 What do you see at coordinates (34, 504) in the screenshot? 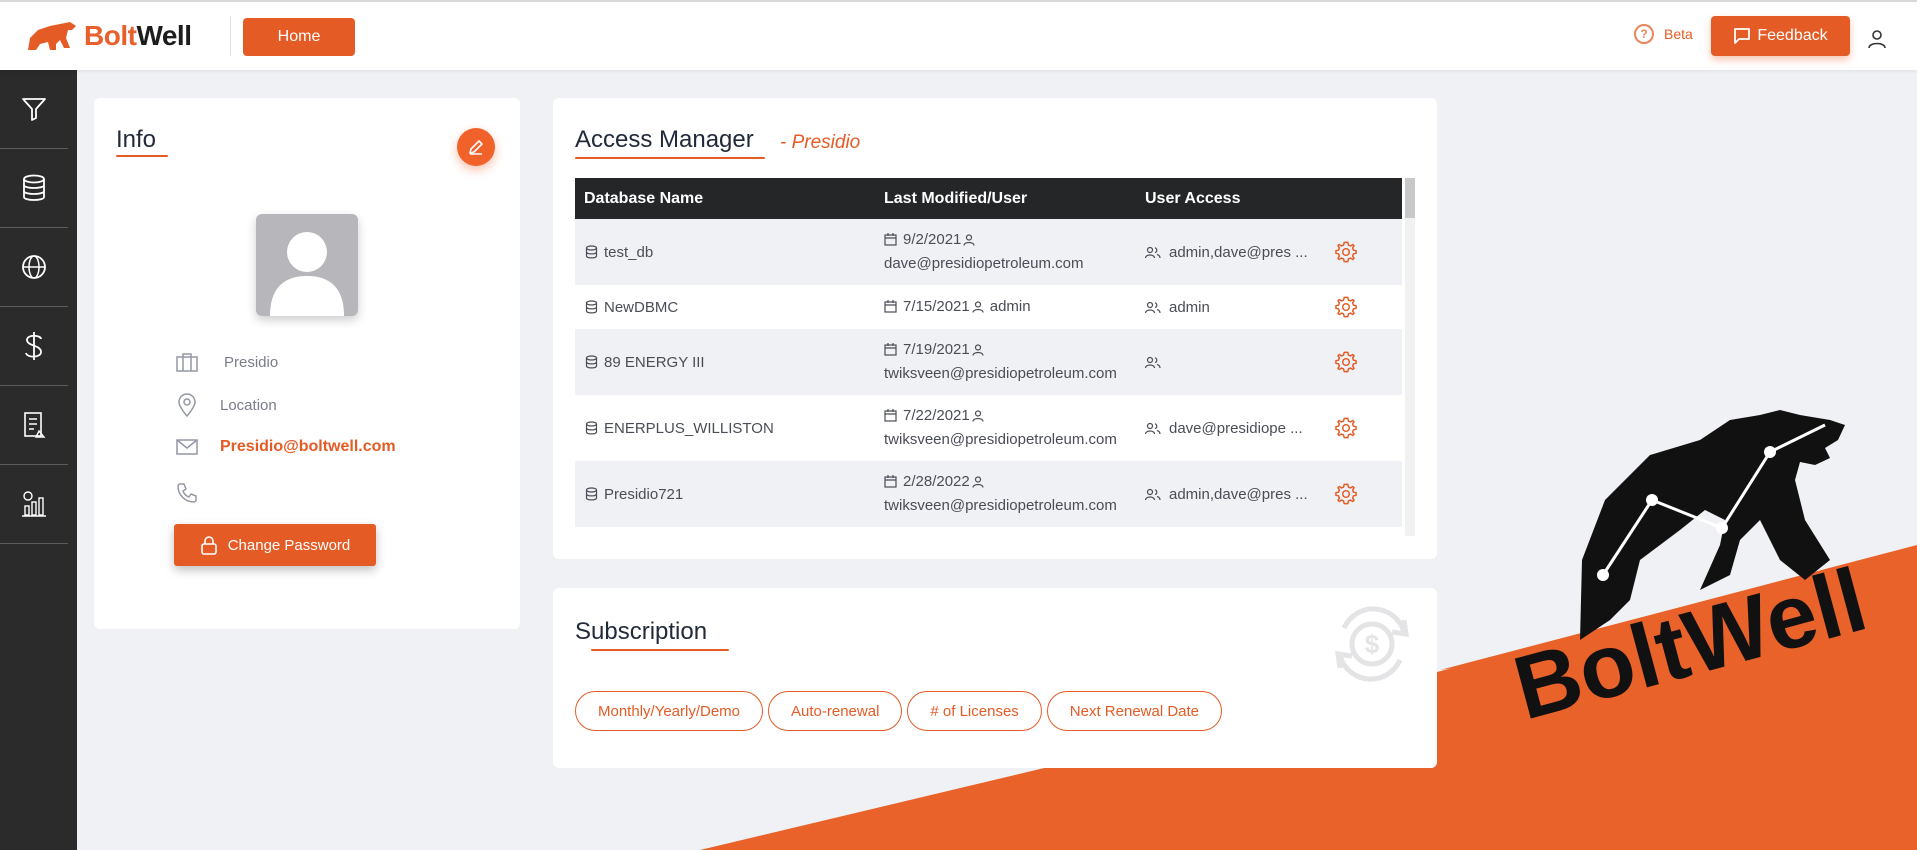
I see `sidebar-item-analytics` at bounding box center [34, 504].